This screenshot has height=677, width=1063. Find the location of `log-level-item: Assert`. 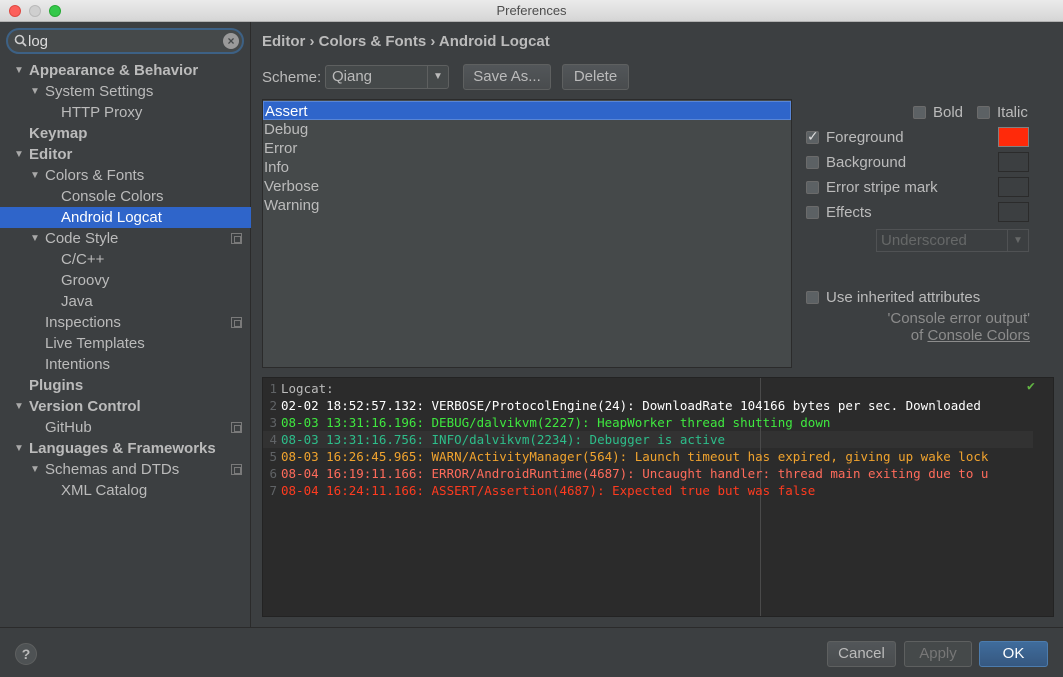

log-level-item: Assert is located at coordinates (527, 110).